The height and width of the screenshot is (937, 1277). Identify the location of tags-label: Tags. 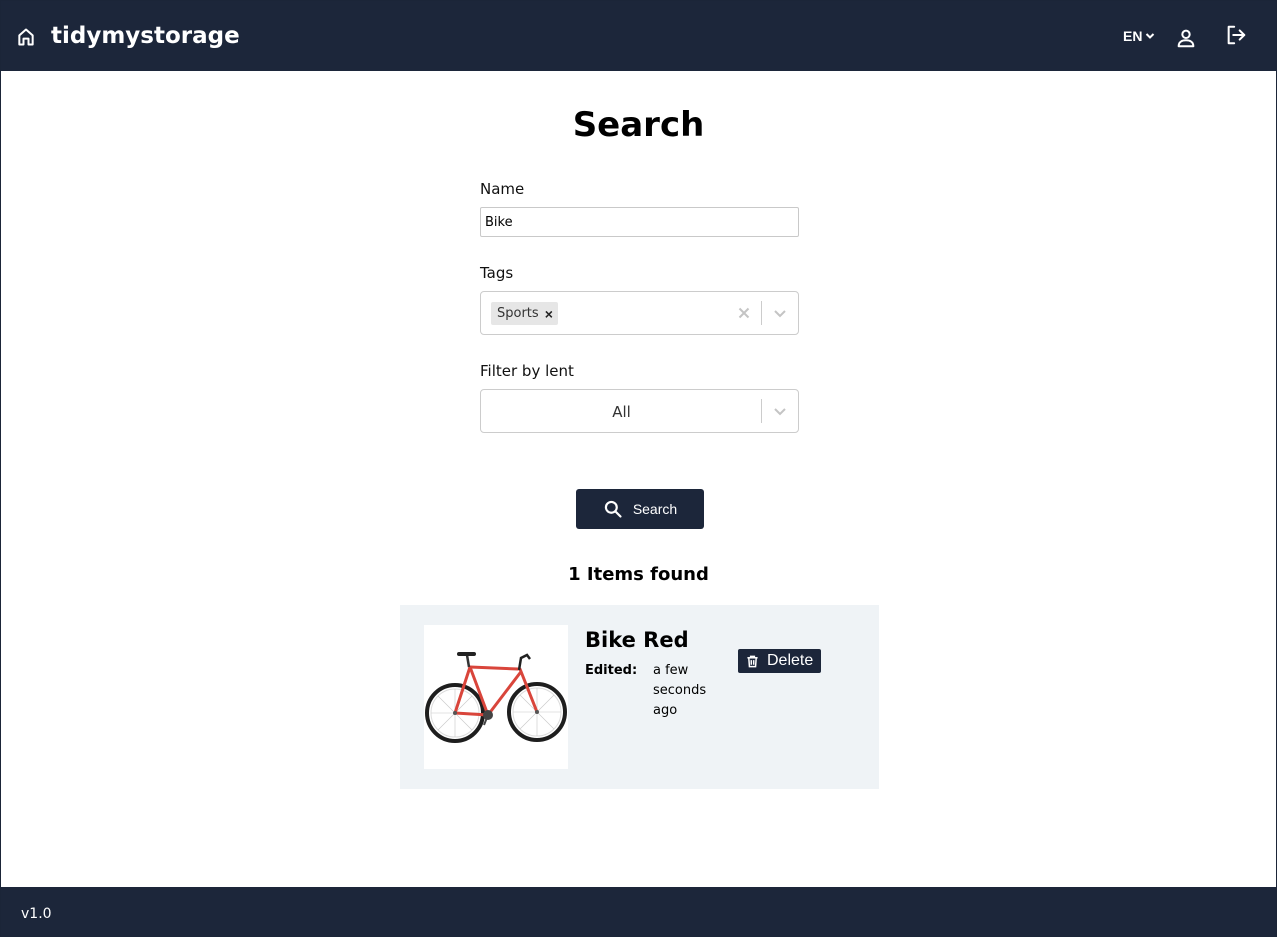
(497, 273).